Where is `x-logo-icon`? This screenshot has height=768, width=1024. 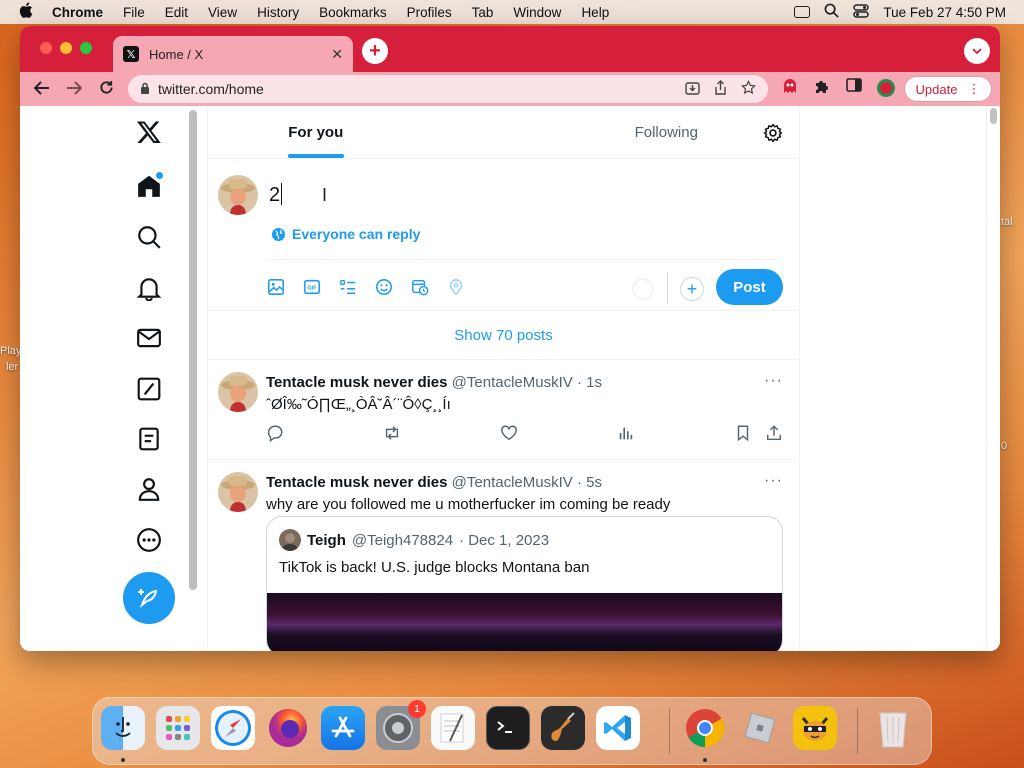 x-logo-icon is located at coordinates (149, 132).